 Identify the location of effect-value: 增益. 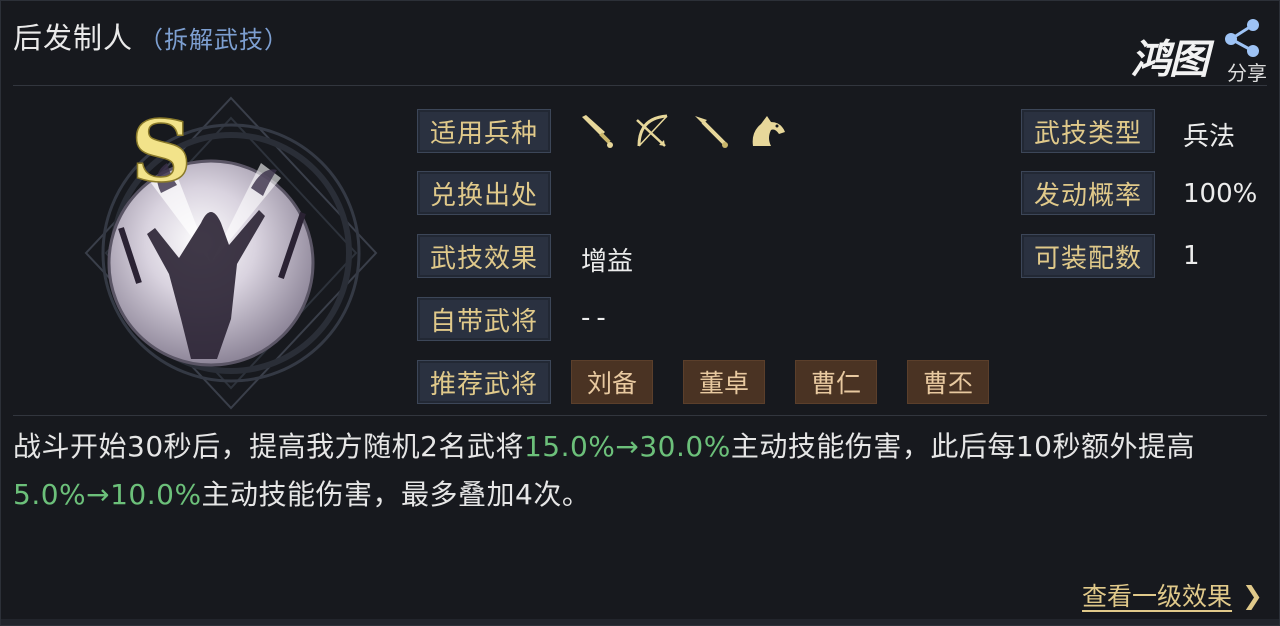
(607, 262).